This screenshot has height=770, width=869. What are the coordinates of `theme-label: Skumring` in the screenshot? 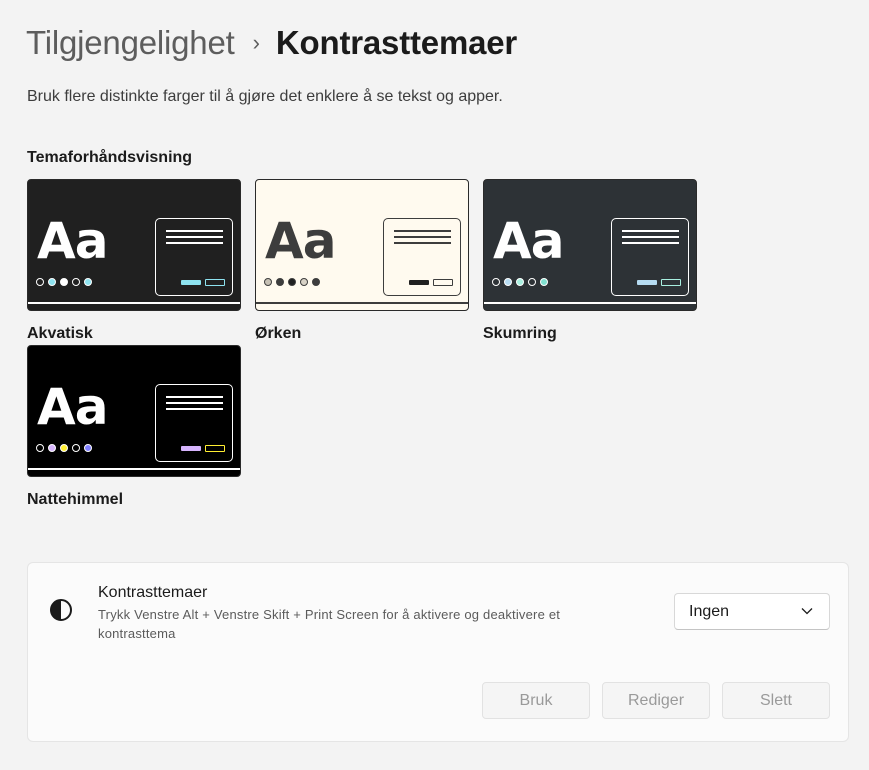 It's located at (520, 333).